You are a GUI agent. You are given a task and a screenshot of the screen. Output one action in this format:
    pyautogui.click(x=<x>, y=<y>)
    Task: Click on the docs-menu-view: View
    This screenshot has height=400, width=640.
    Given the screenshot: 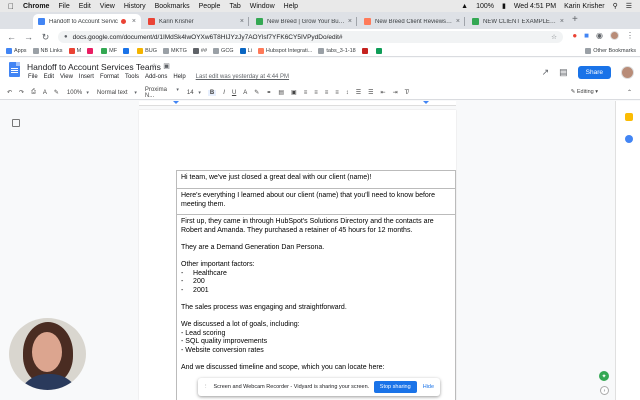 What is the action you would take?
    pyautogui.click(x=66, y=77)
    